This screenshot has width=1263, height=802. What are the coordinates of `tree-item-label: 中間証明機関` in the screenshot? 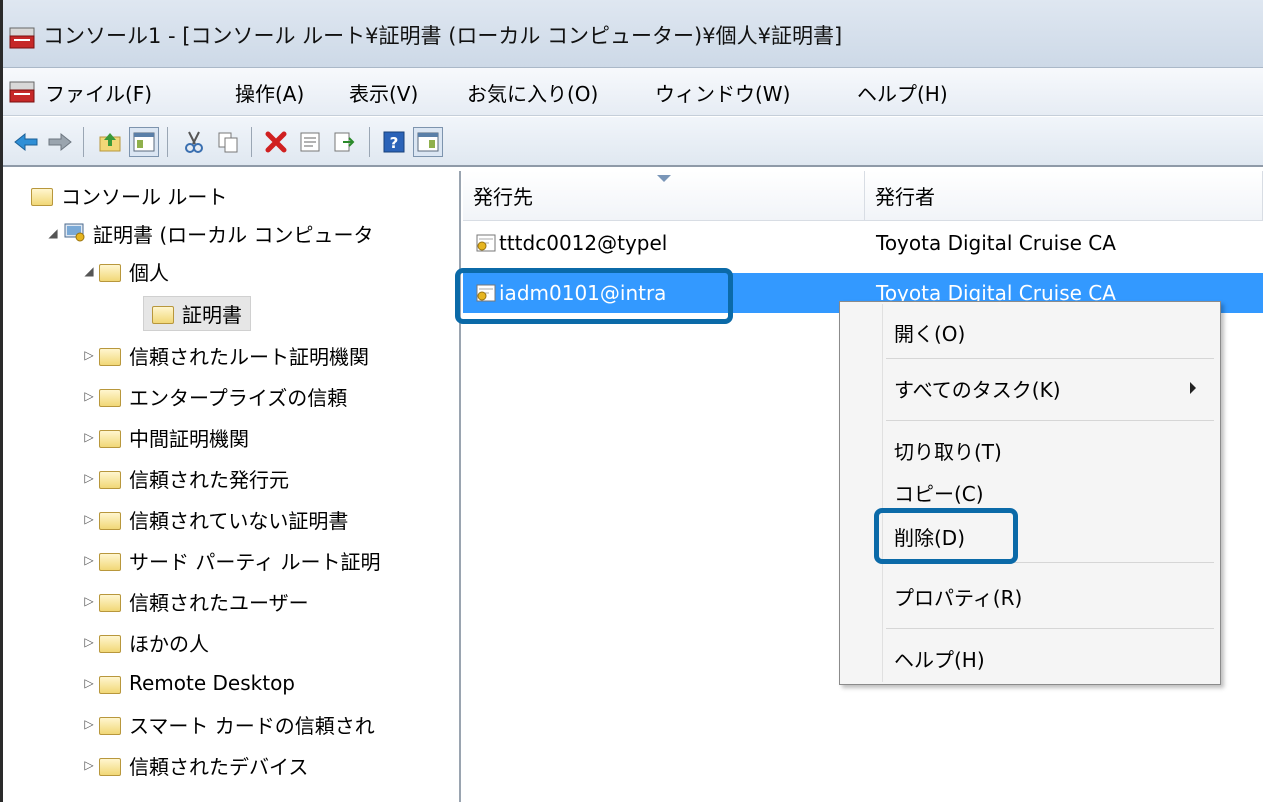 It's located at (189, 438).